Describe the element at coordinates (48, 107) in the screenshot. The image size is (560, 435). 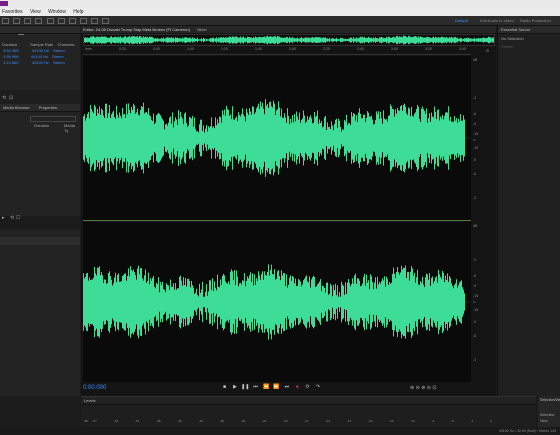
I see `tab-properties: Properties` at that location.